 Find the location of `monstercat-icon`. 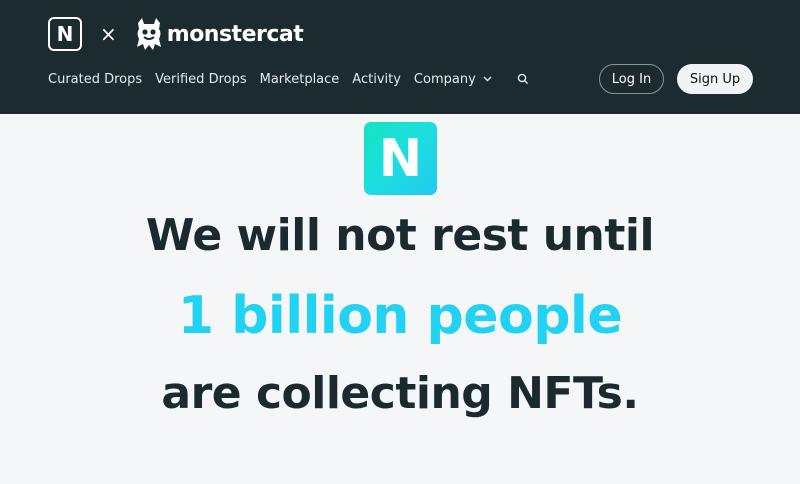

monstercat-icon is located at coordinates (149, 34).